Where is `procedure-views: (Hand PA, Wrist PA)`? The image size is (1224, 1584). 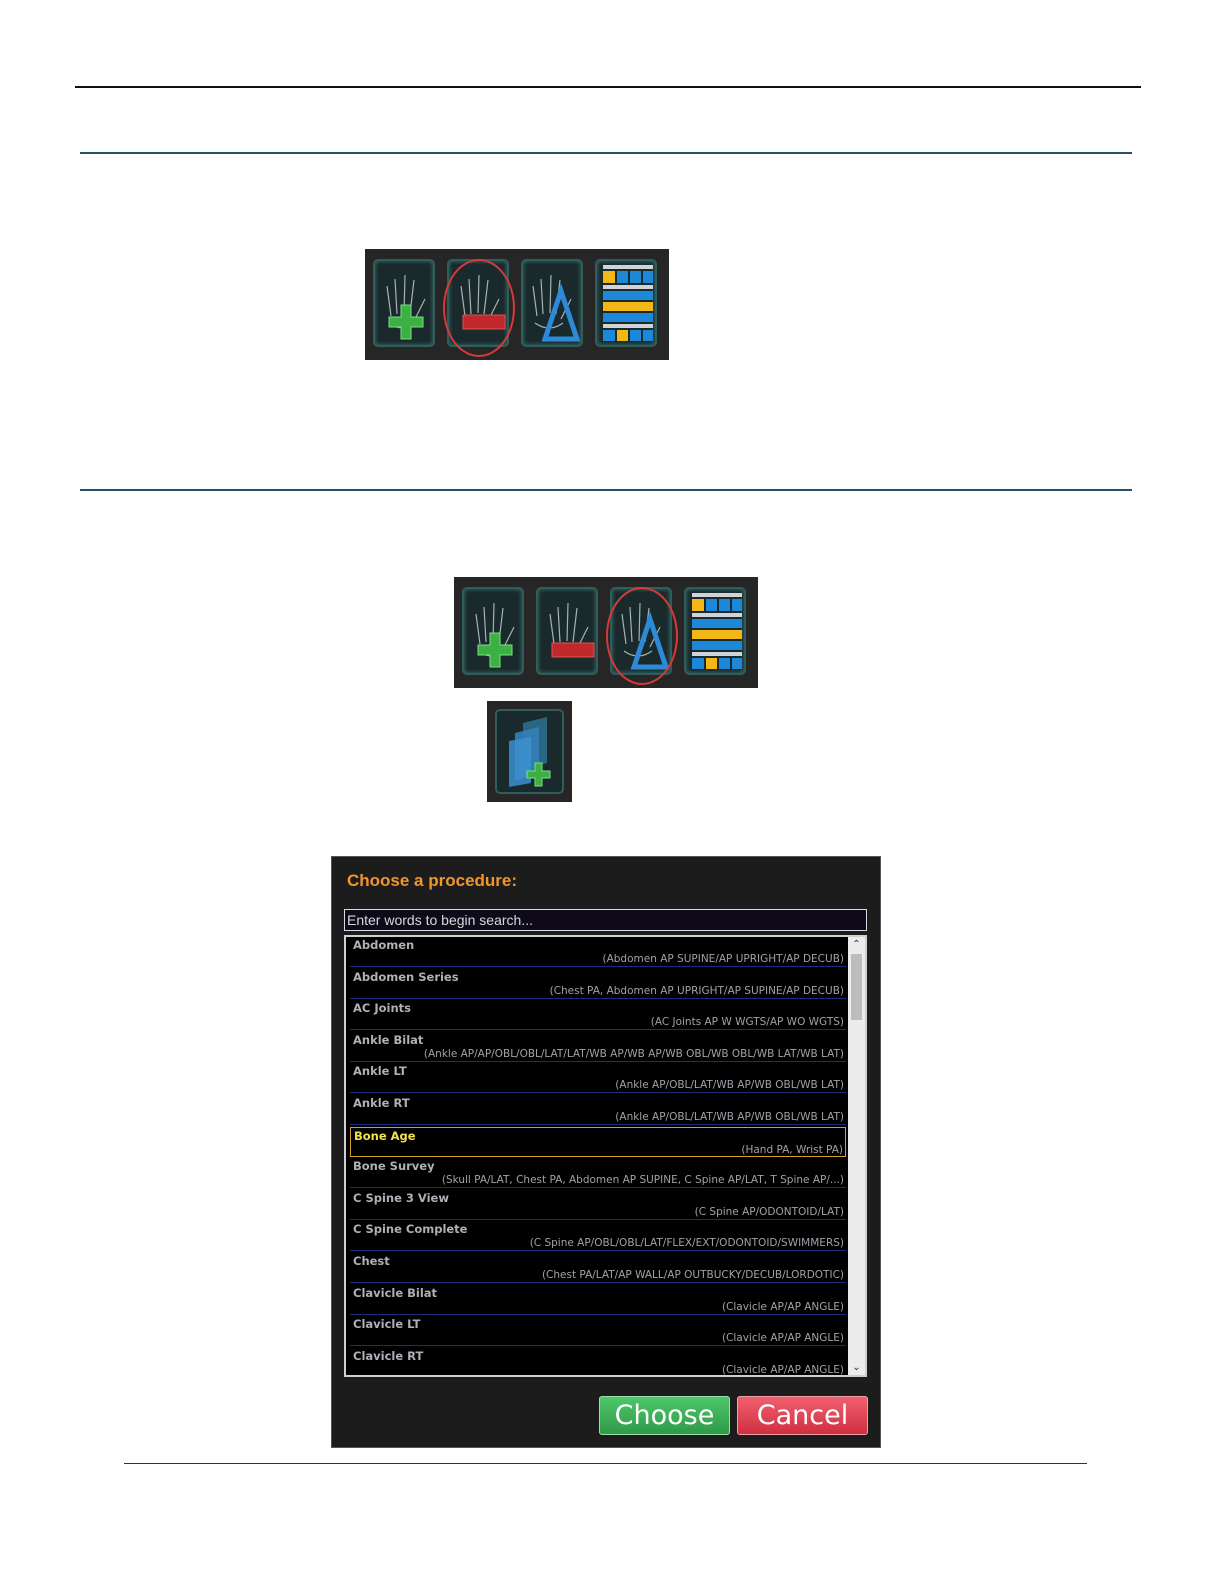 procedure-views: (Hand PA, Wrist PA) is located at coordinates (792, 1149).